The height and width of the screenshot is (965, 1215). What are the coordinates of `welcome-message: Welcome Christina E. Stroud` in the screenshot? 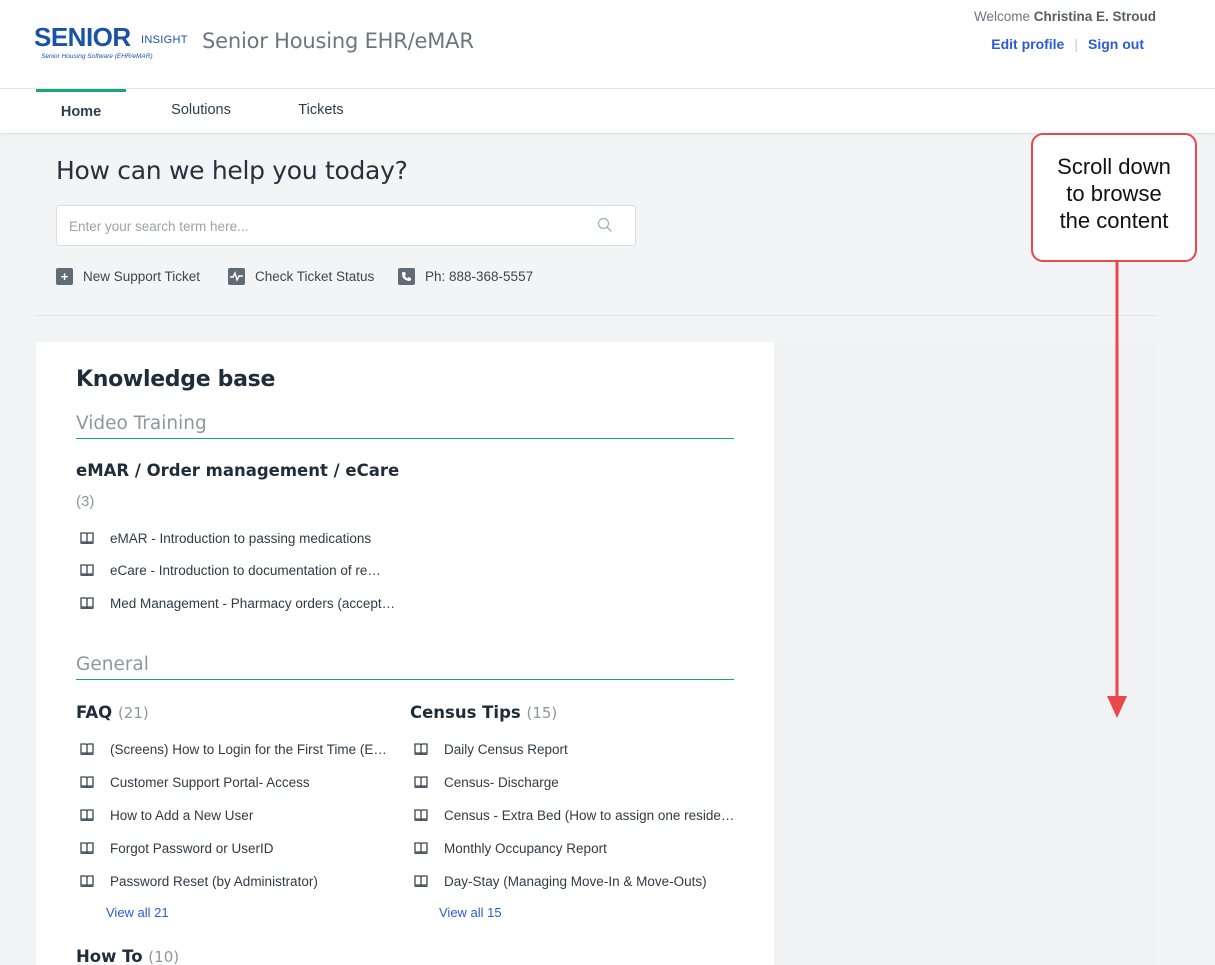 It's located at (1065, 16).